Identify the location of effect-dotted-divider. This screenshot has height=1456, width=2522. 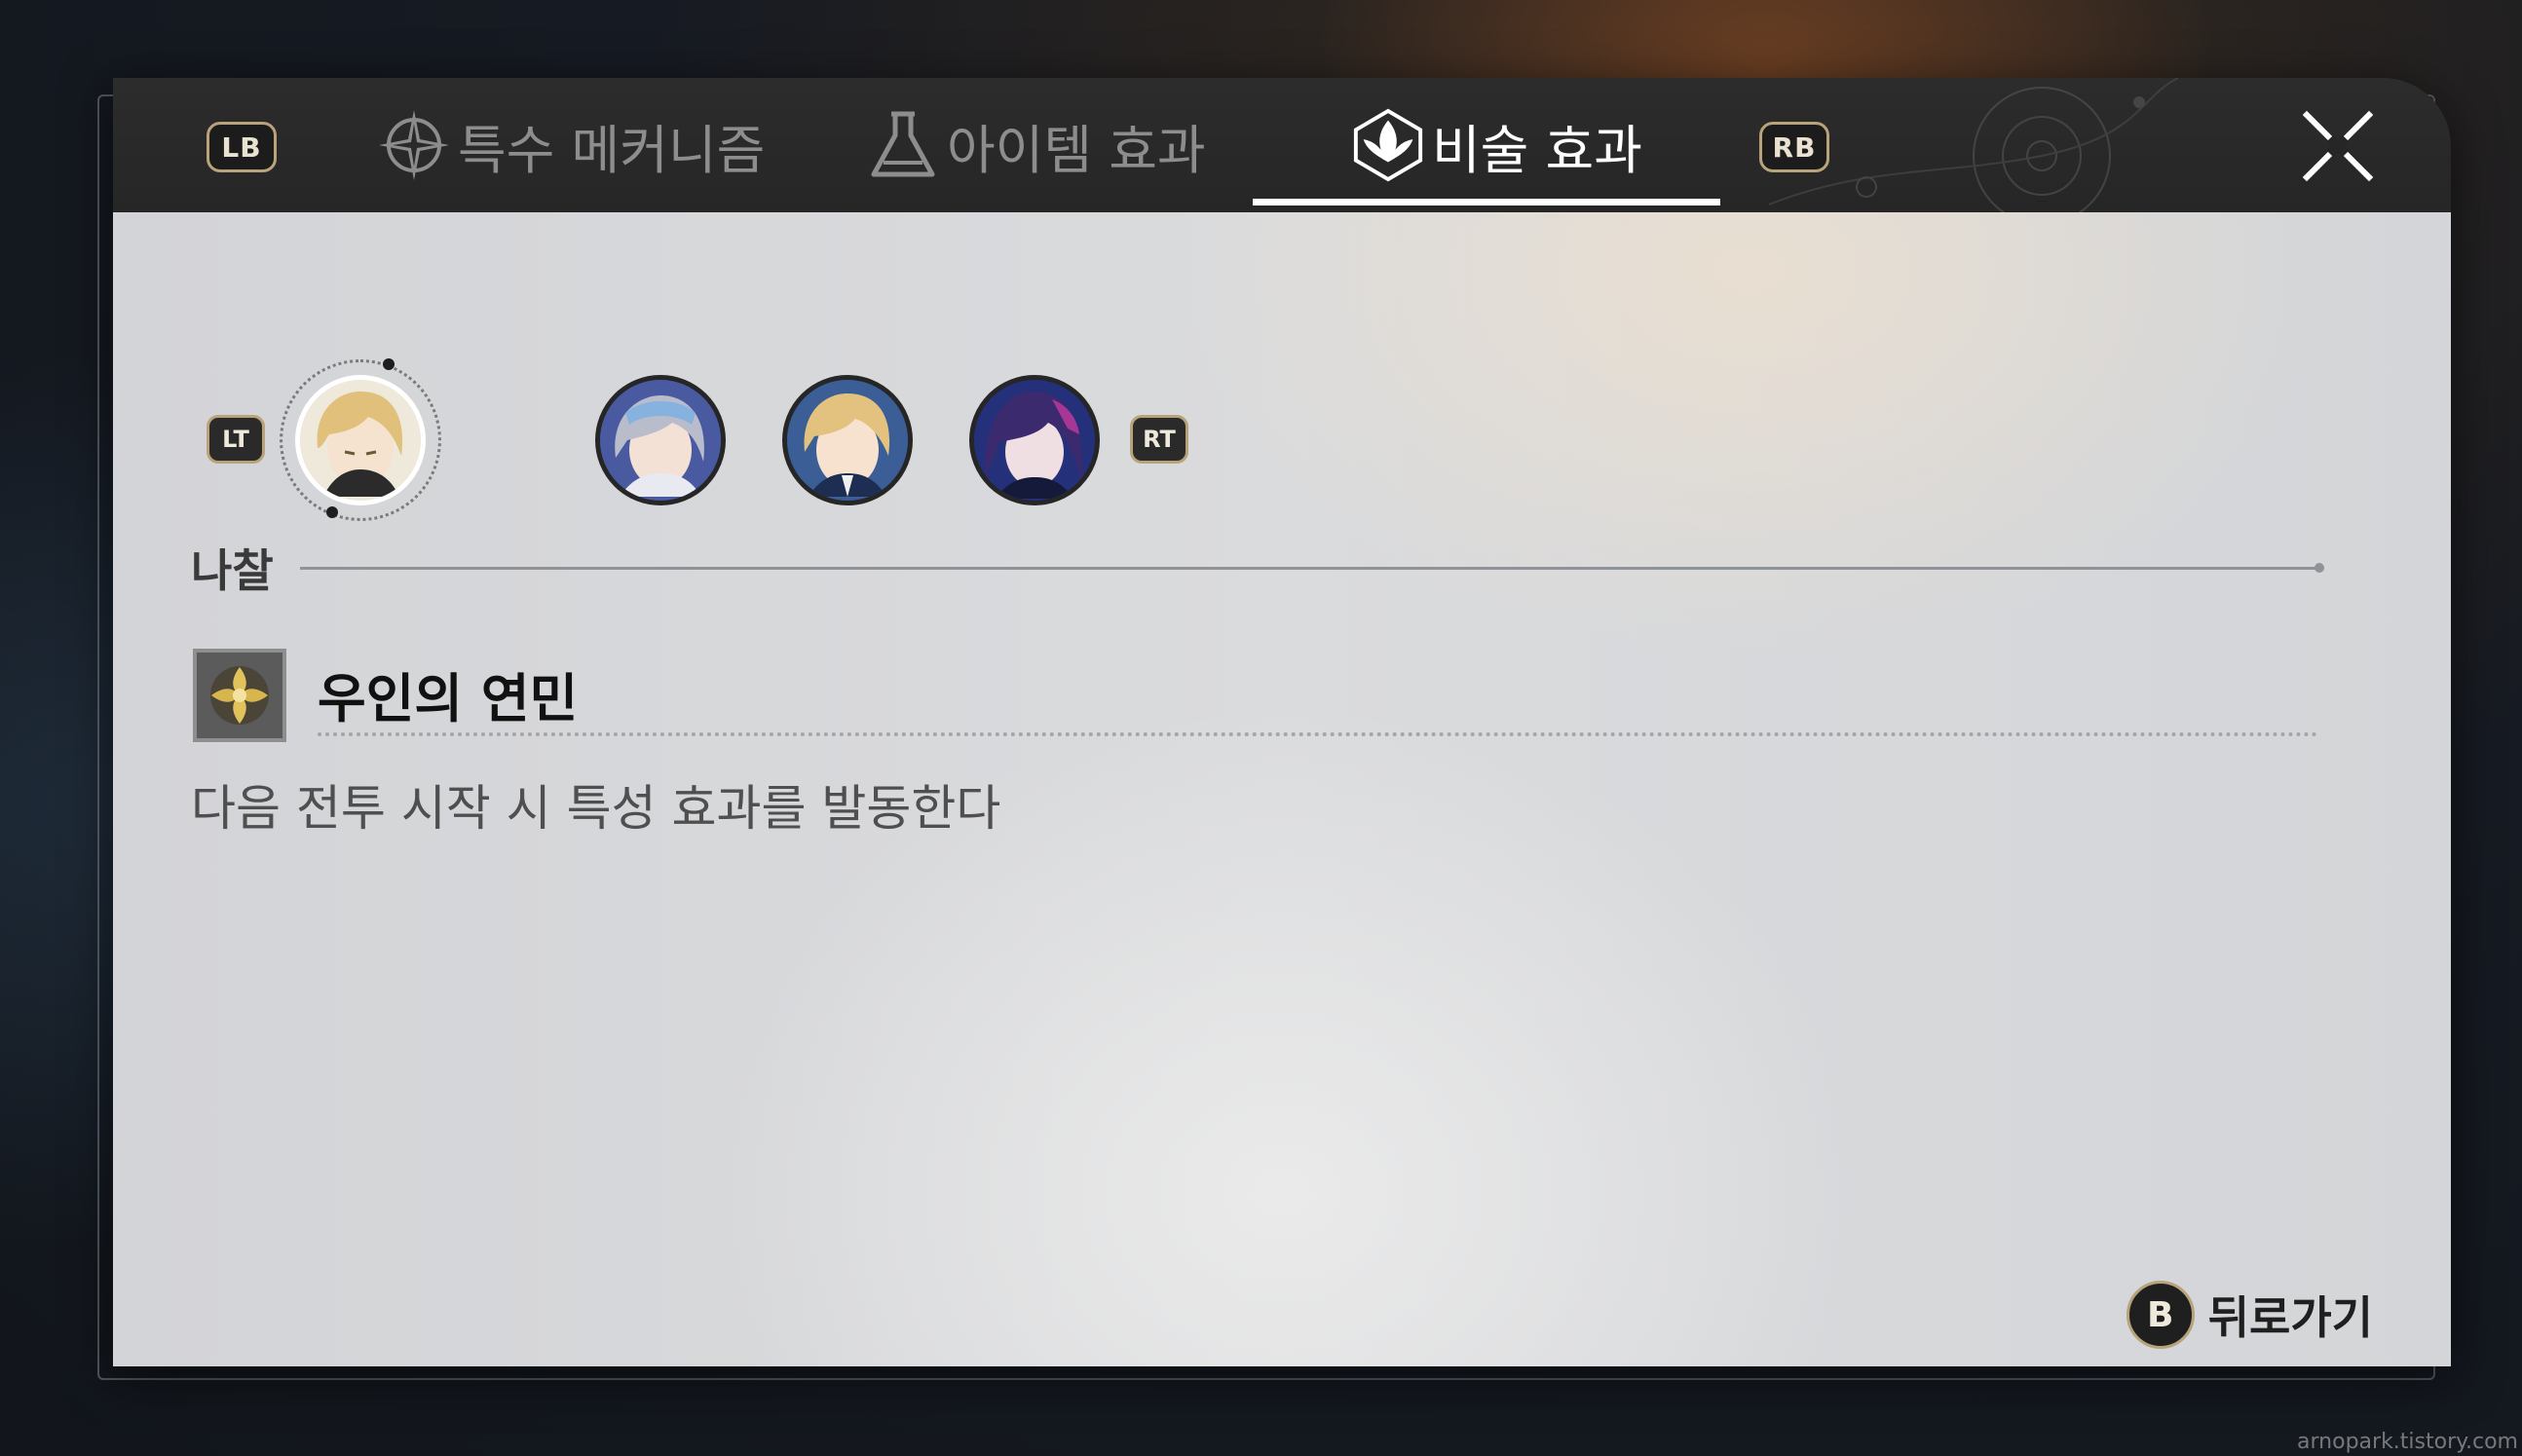
(1318, 734).